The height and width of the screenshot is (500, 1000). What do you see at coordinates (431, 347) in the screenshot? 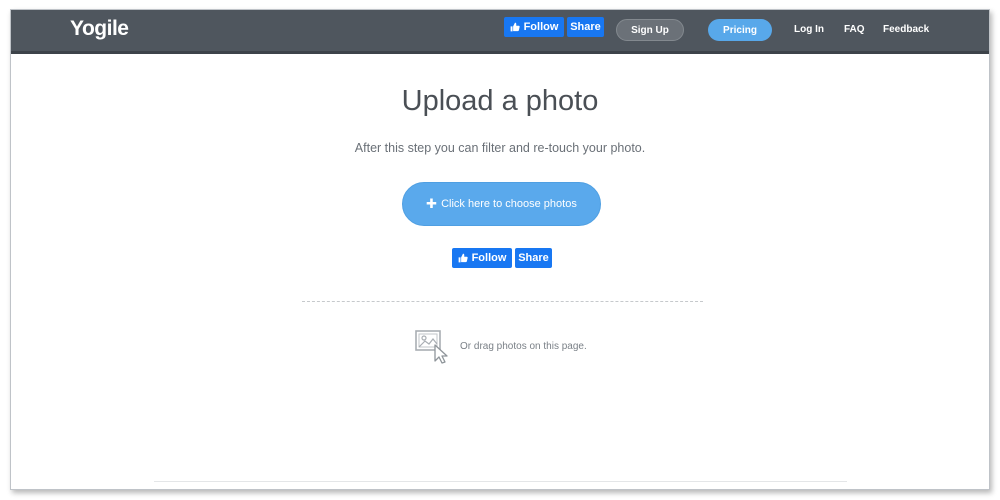
I see `image-drag-icon` at bounding box center [431, 347].